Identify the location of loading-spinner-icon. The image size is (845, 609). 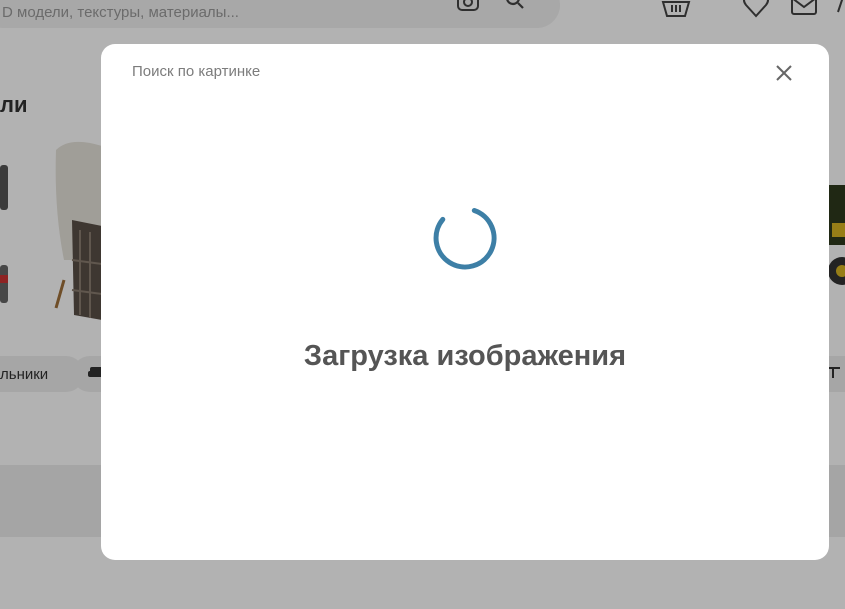
(465, 239).